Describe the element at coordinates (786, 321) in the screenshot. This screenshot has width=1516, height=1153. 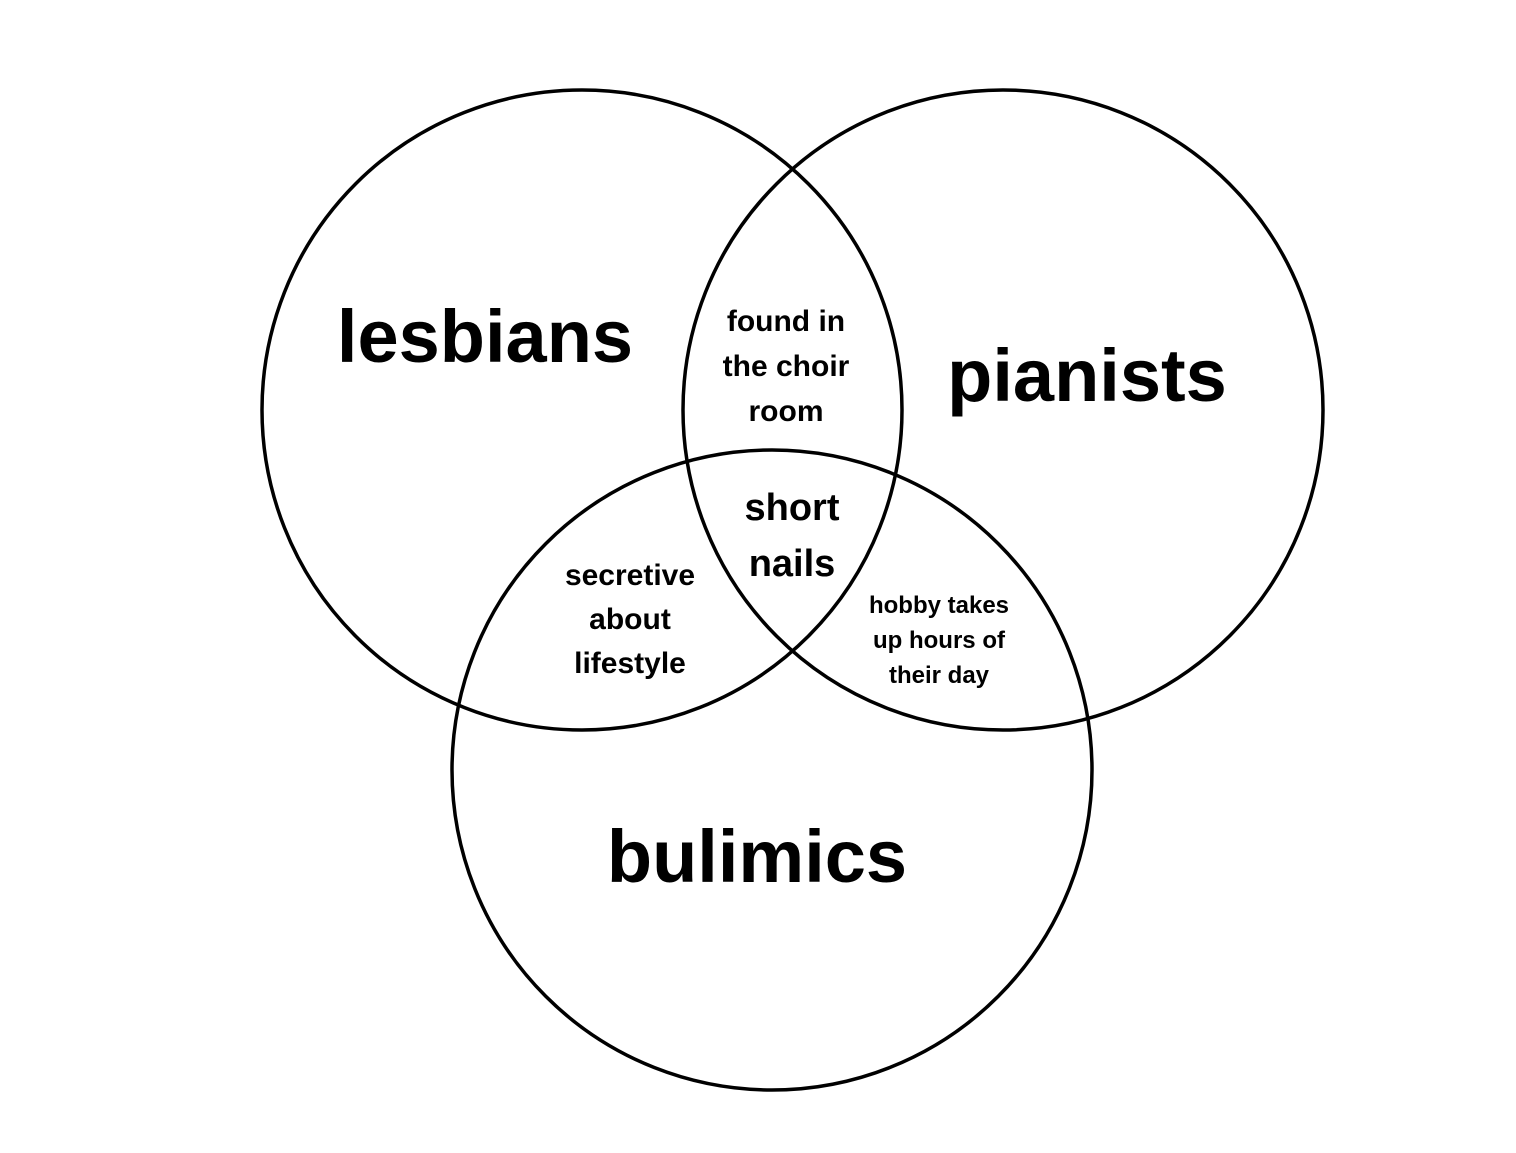
I see `intersection-label-line: found in` at that location.